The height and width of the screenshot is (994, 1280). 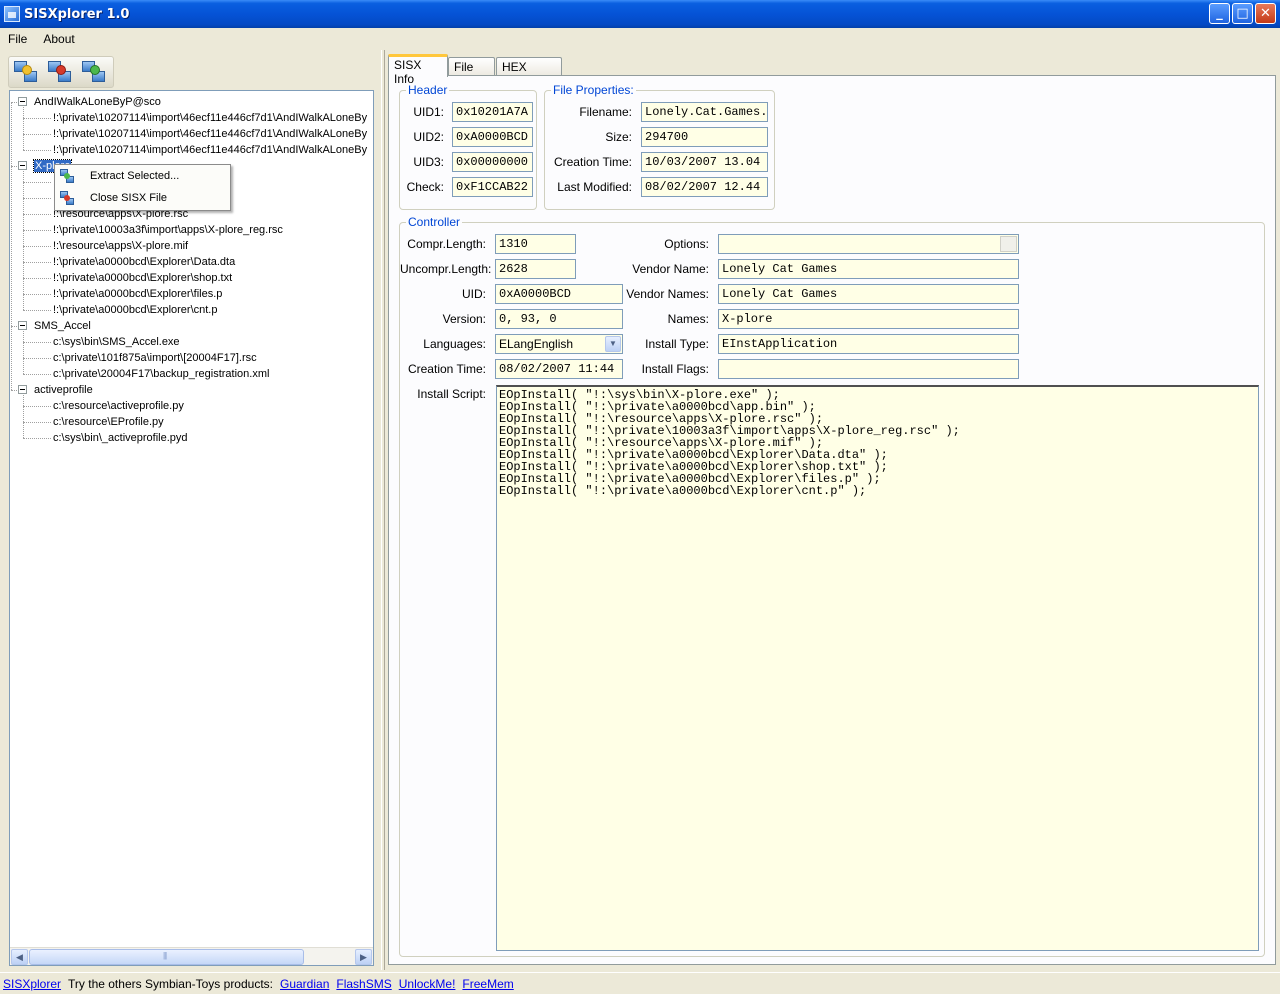 I want to click on context-close-sisx: Close SISX File, so click(x=142, y=198).